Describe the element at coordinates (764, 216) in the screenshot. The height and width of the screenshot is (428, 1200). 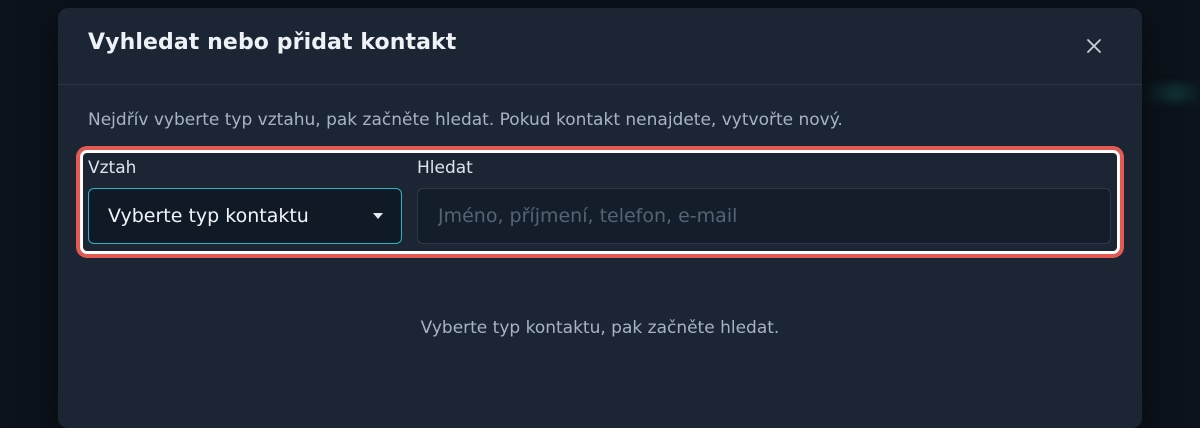
I see `search-input` at that location.